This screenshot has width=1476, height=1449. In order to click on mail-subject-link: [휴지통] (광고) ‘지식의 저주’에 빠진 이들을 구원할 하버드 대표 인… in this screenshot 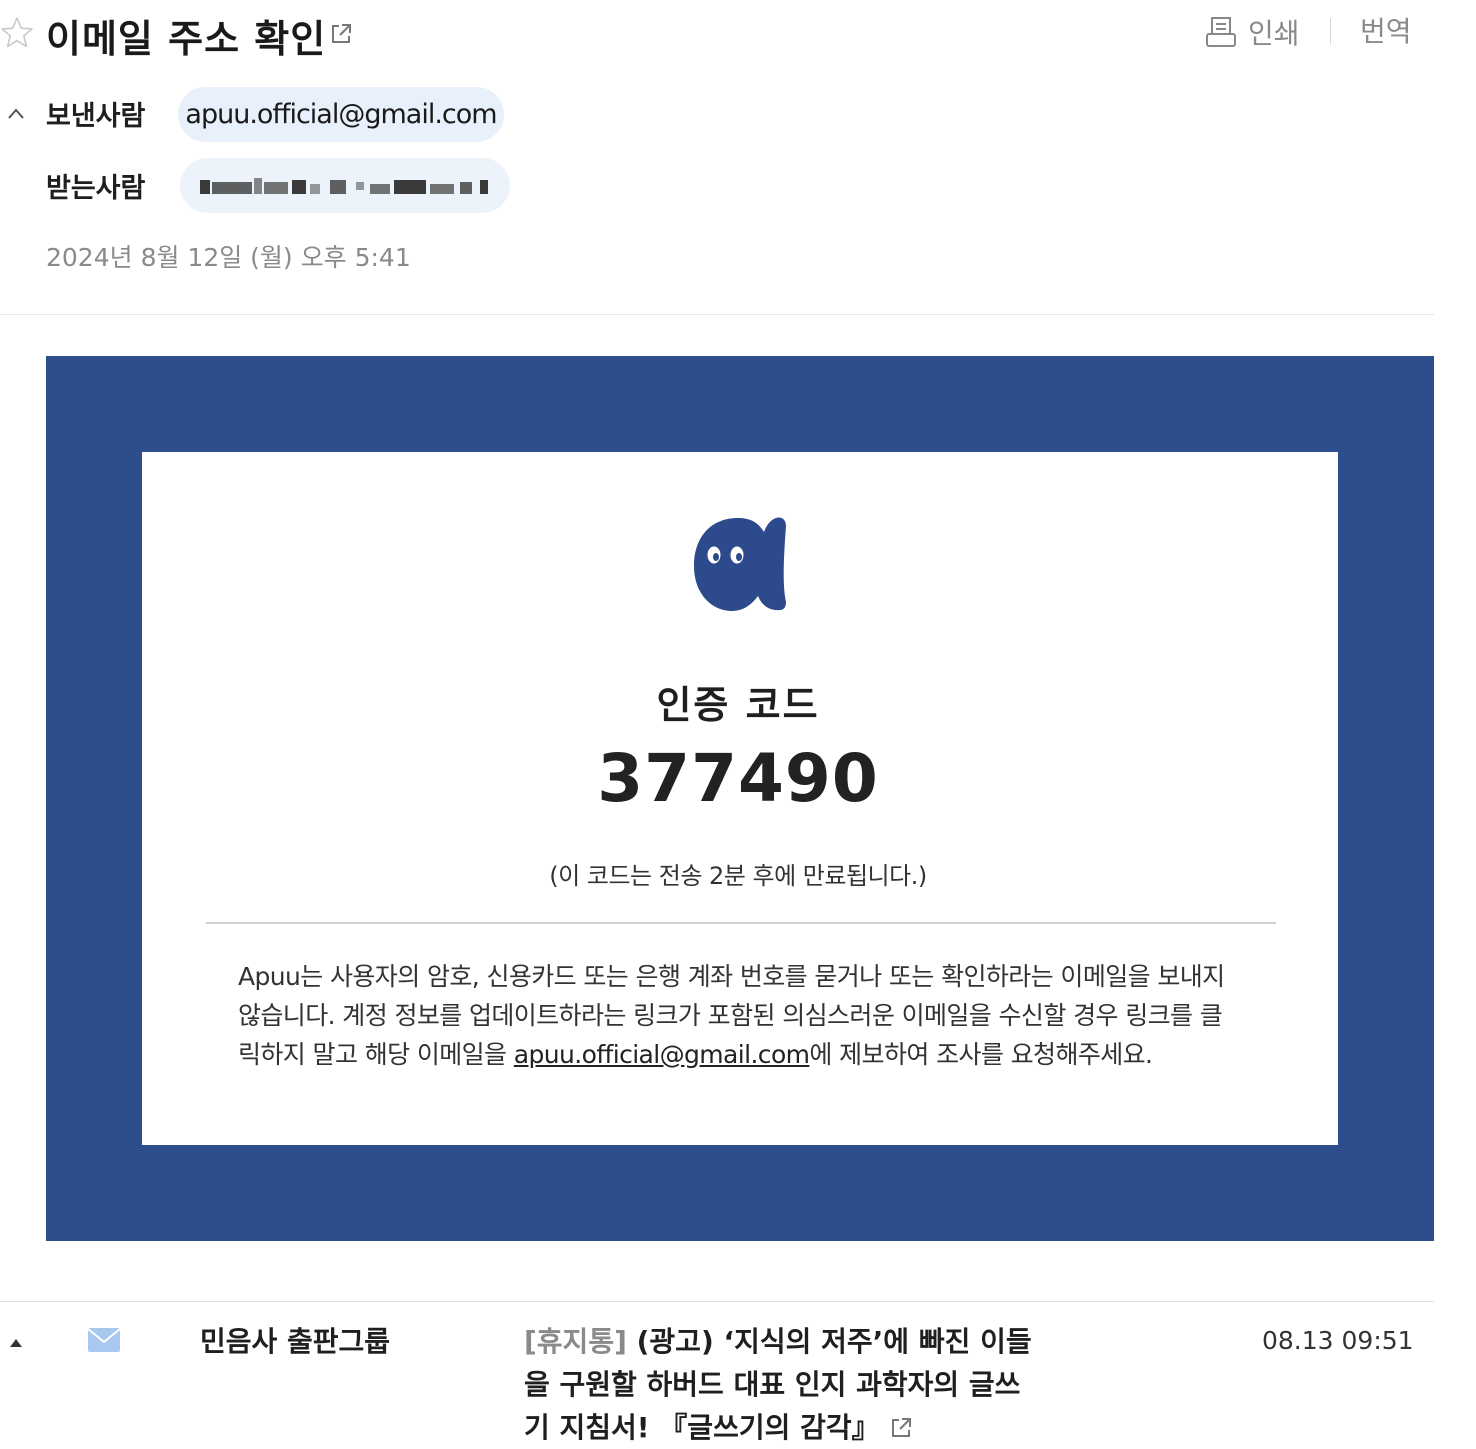, I will do `click(784, 1384)`.